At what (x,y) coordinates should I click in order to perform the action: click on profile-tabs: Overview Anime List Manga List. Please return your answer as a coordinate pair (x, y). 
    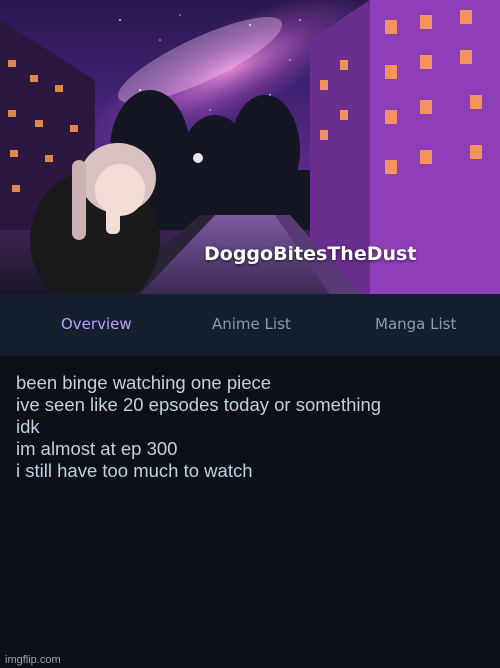
    Looking at the image, I should click on (250, 325).